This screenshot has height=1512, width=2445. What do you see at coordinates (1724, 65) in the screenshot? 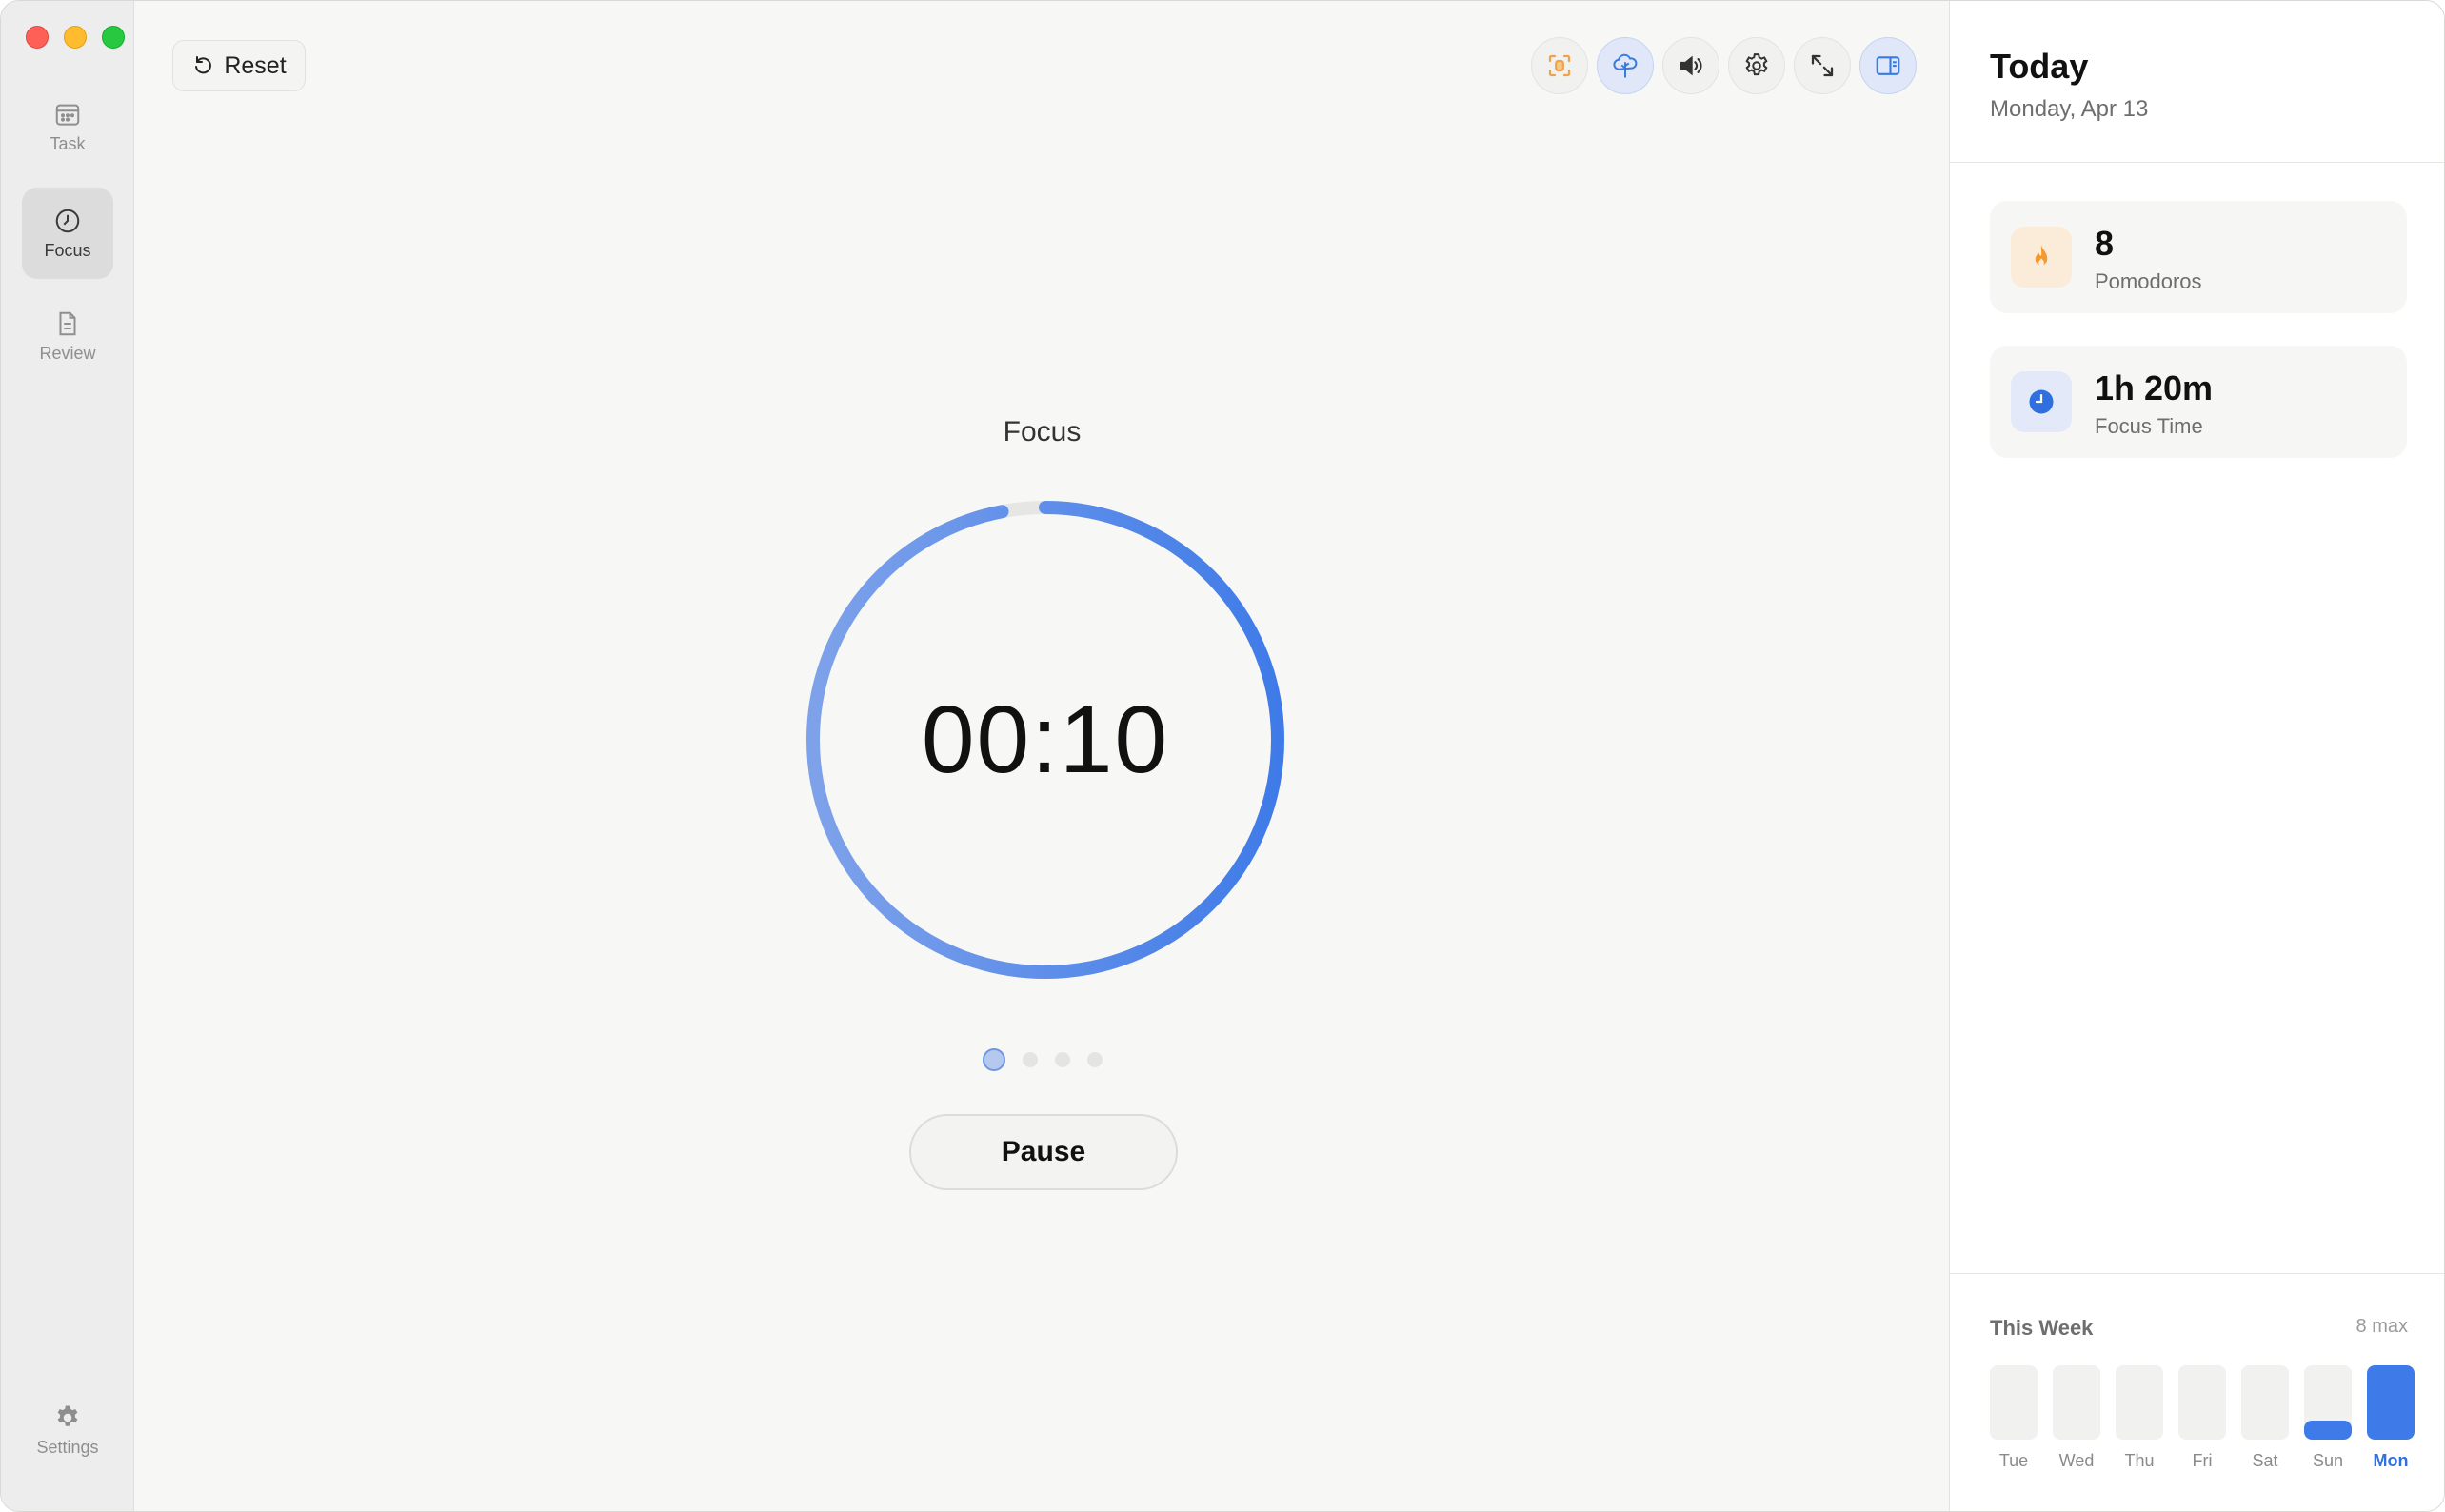
I see `top-toolbar` at bounding box center [1724, 65].